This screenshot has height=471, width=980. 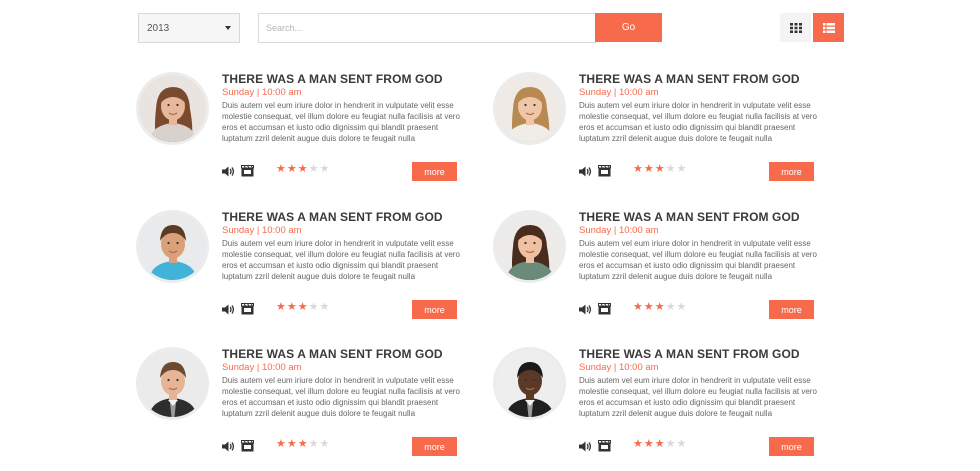 I want to click on year-select-value: 2013, so click(x=158, y=28).